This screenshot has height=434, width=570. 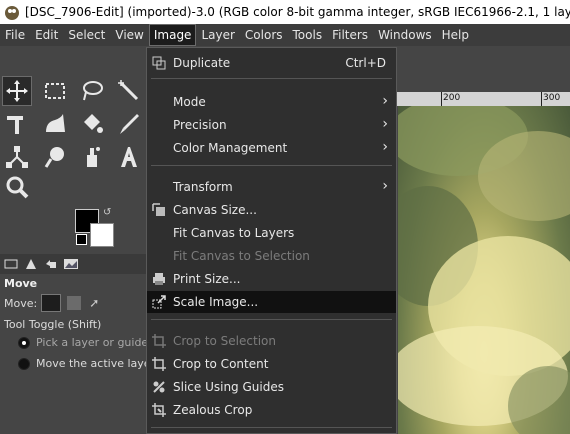 What do you see at coordinates (55, 91) in the screenshot?
I see `rect-select-icon` at bounding box center [55, 91].